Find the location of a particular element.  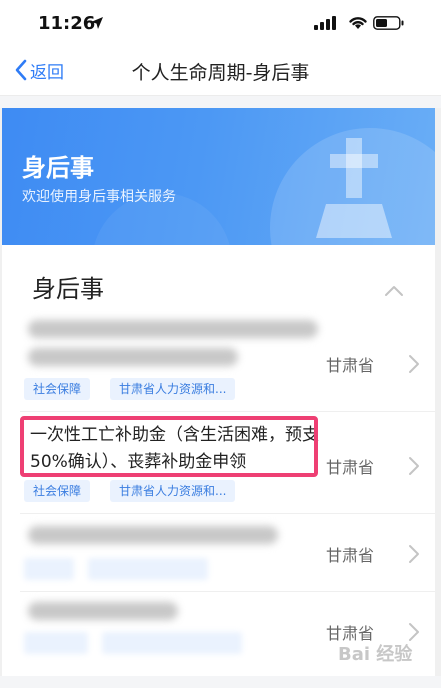

tombstone-cross-icon is located at coordinates (354, 188).